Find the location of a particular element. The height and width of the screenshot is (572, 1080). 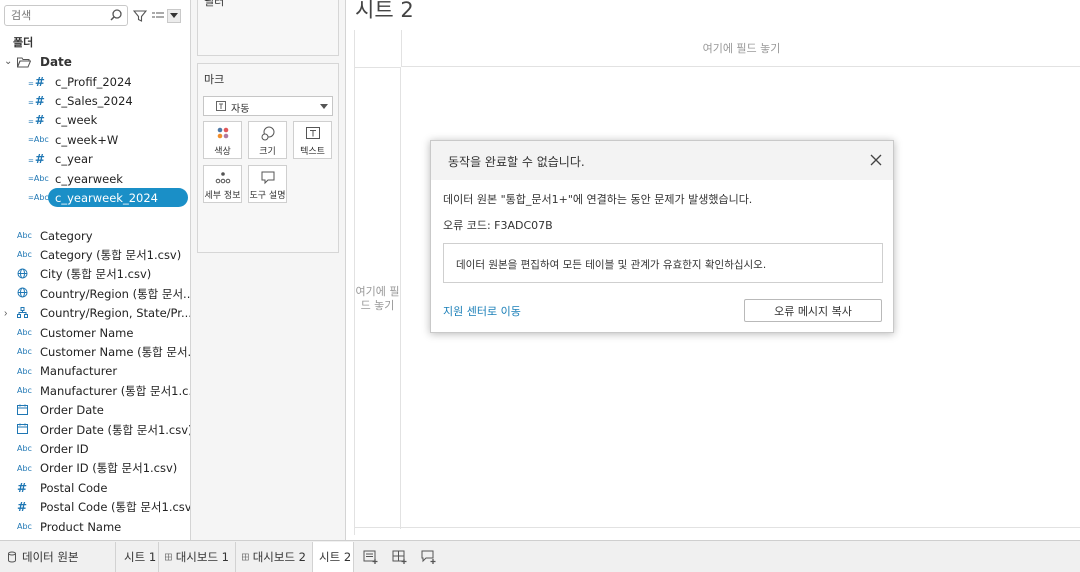

new-story-icon is located at coordinates (429, 557).